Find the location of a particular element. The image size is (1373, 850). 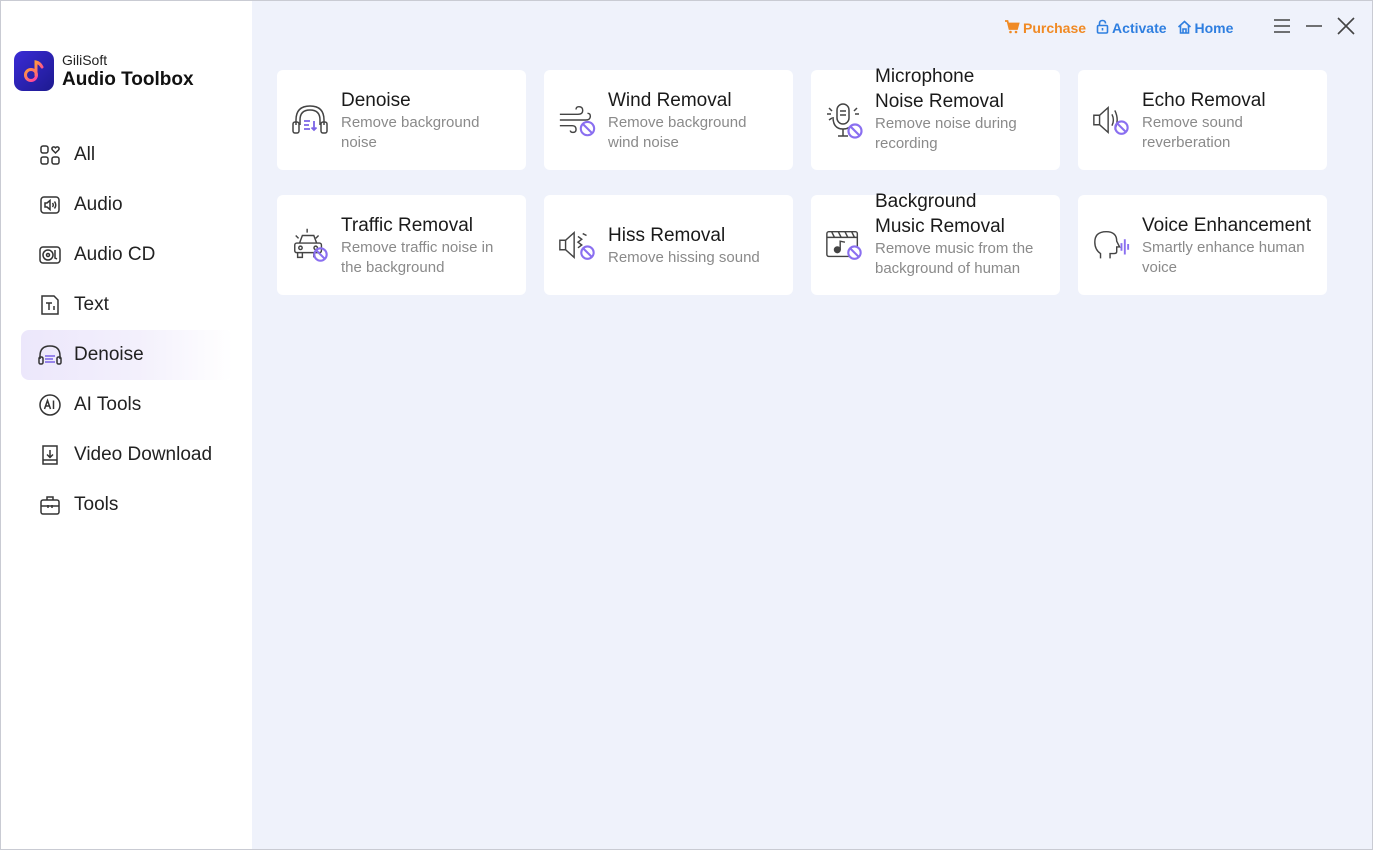

sidebar-item-label: Audio CD is located at coordinates (115, 254).